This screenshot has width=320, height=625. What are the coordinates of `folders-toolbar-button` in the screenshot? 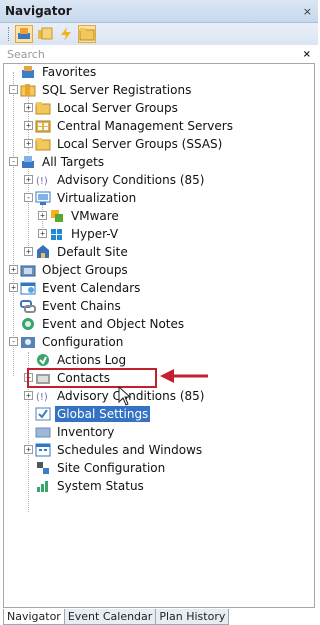 It's located at (45, 34).